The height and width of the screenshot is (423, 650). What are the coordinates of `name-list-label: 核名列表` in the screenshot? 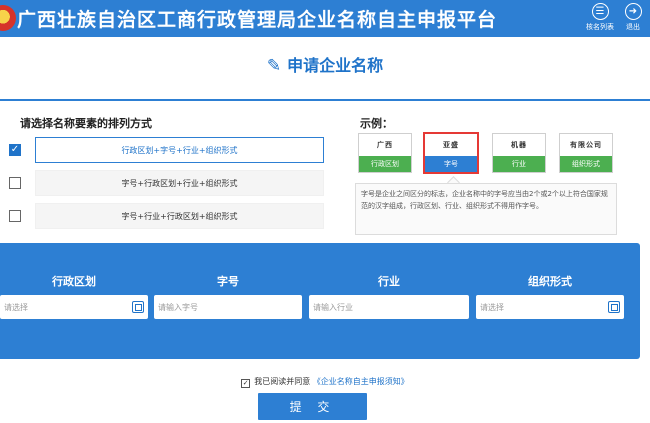 It's located at (600, 27).